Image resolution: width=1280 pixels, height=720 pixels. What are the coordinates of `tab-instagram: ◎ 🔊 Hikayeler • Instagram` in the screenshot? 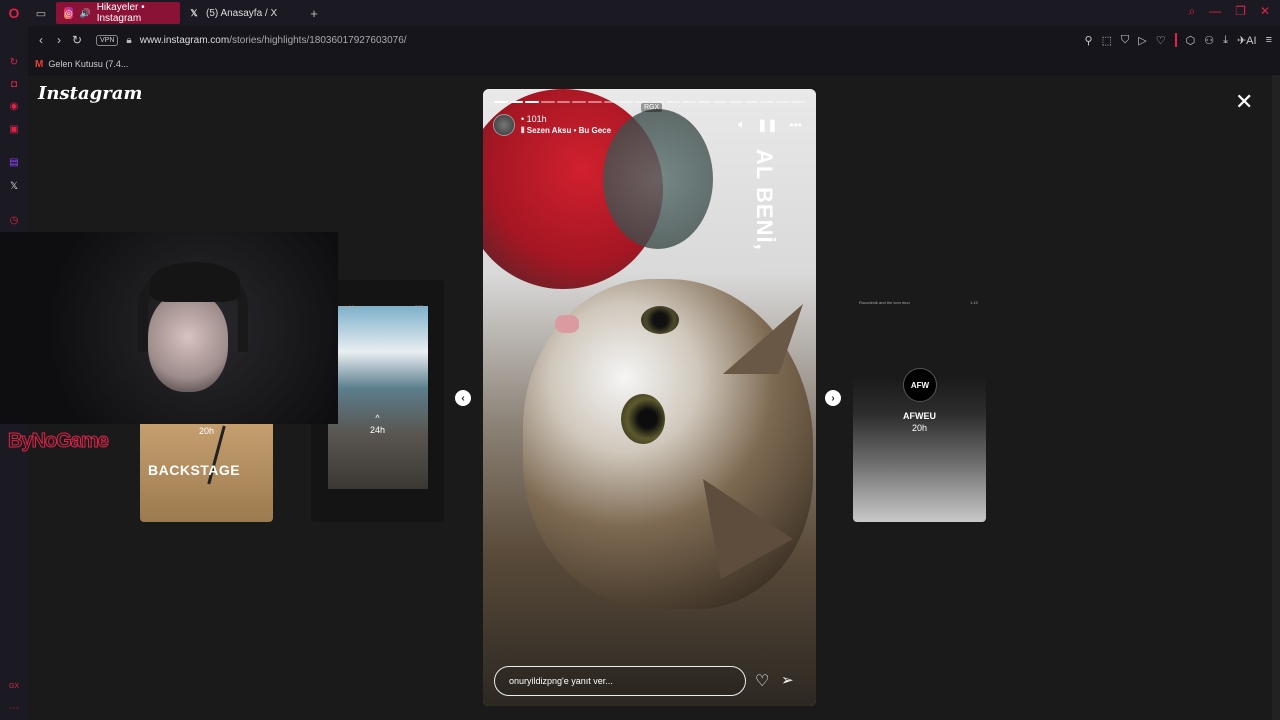 It's located at (118, 13).